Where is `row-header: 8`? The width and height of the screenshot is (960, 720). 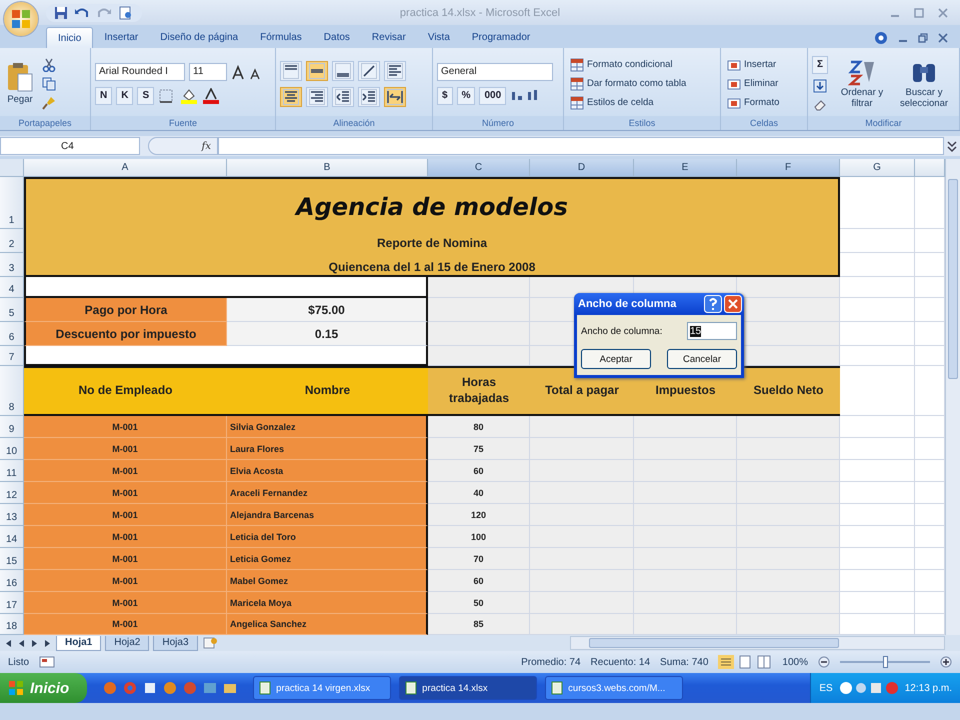 row-header: 8 is located at coordinates (12, 391).